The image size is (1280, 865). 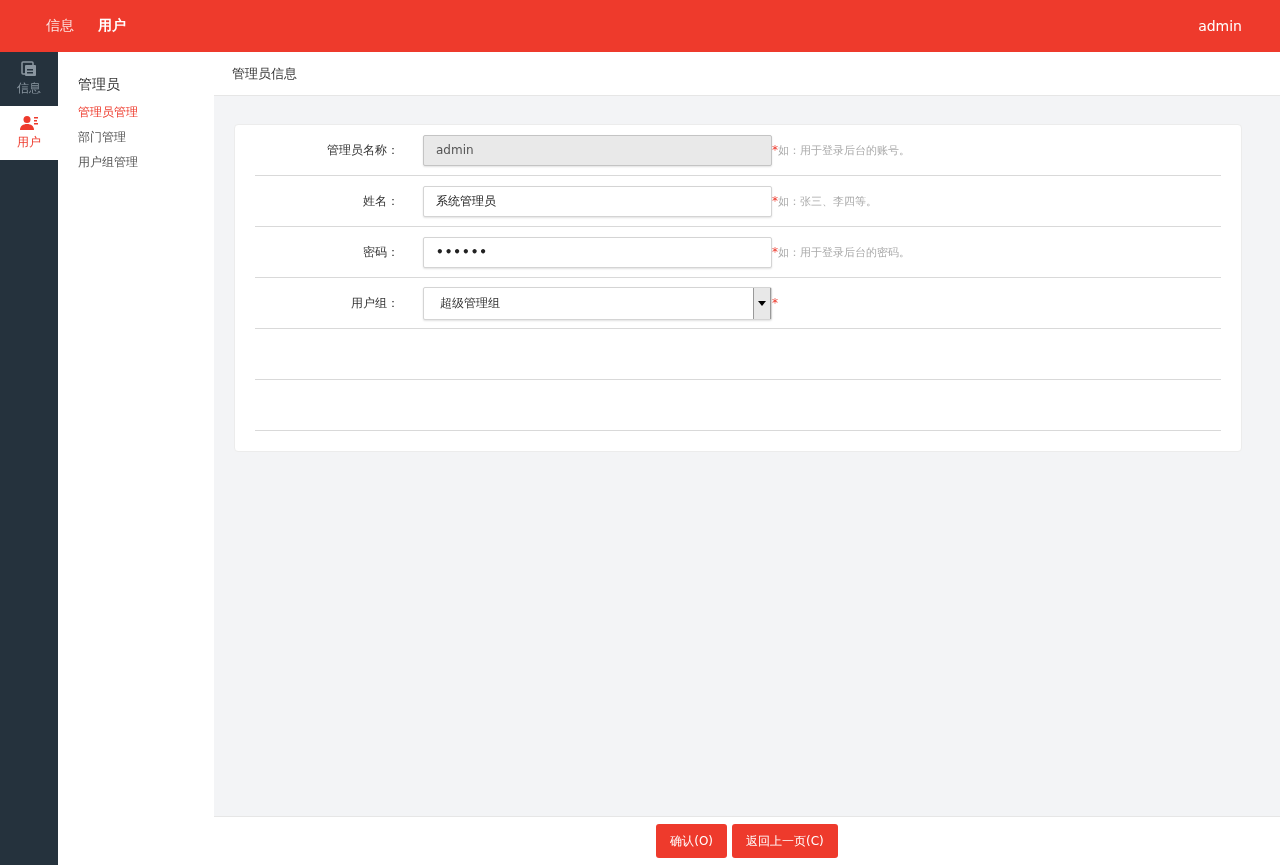 What do you see at coordinates (99, 85) in the screenshot?
I see `sub-nav-title: 管理员` at bounding box center [99, 85].